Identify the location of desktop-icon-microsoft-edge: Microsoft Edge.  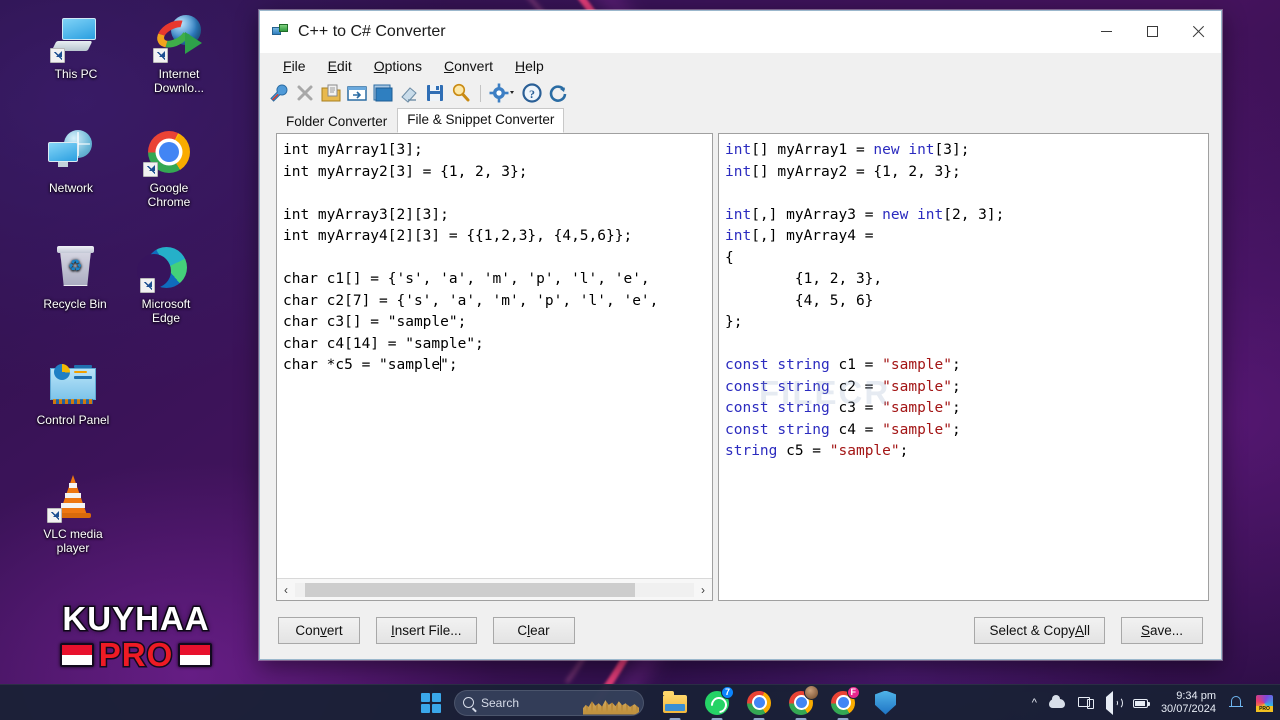
(166, 284).